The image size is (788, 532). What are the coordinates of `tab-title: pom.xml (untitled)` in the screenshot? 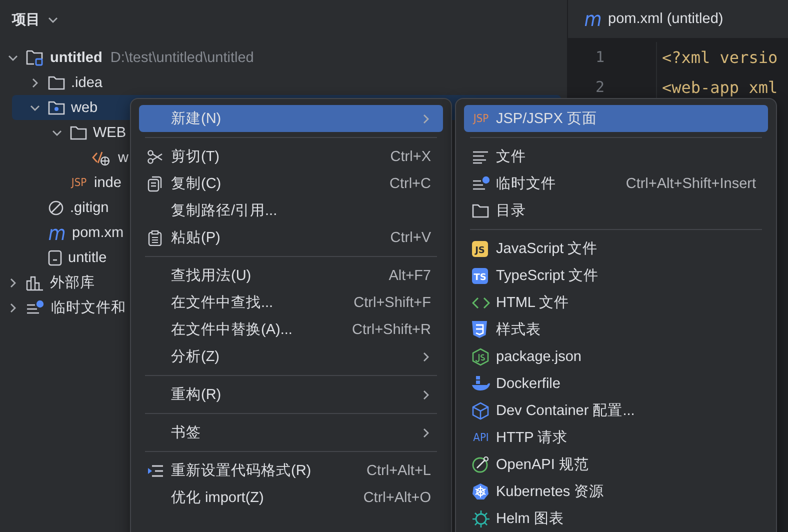 It's located at (666, 19).